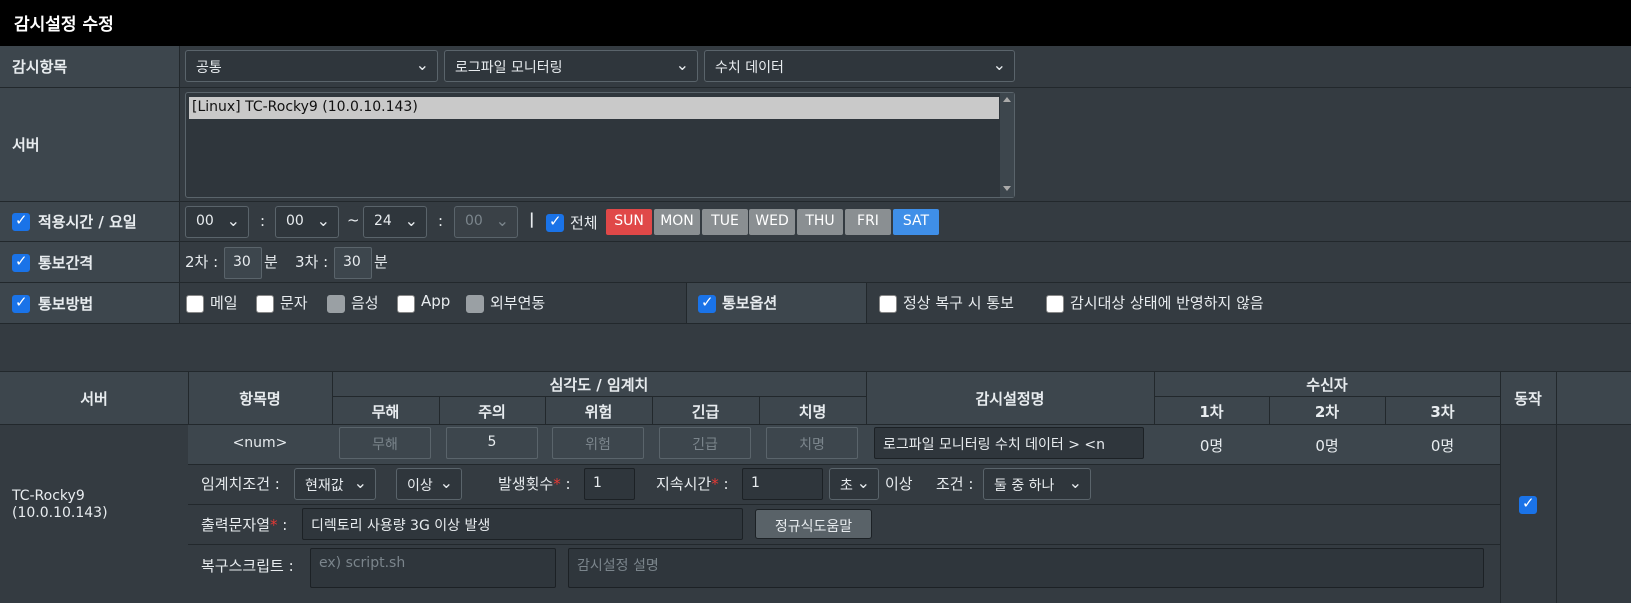 The width and height of the screenshot is (1631, 603). I want to click on notify-option-checkbox, so click(707, 303).